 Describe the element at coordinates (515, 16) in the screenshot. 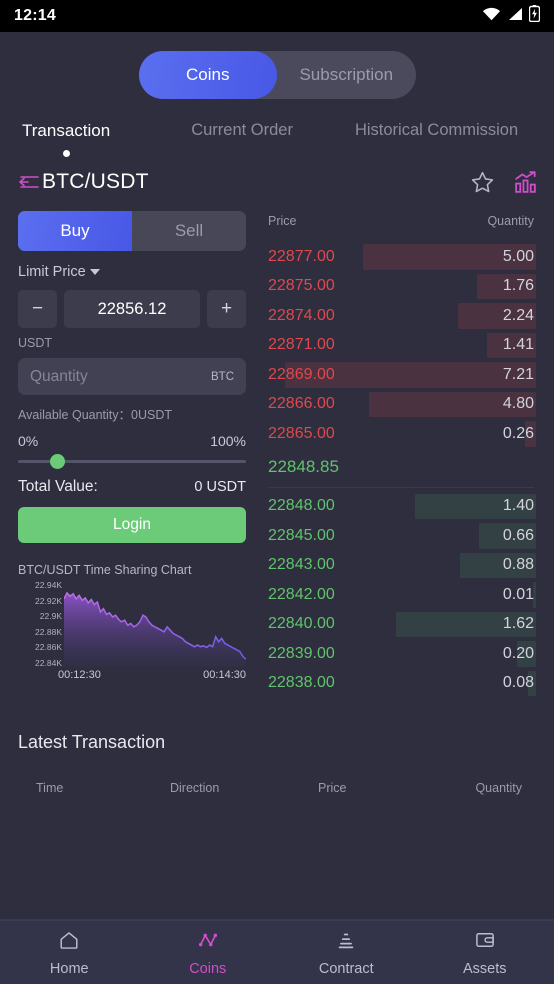

I see `signal-icon` at that location.